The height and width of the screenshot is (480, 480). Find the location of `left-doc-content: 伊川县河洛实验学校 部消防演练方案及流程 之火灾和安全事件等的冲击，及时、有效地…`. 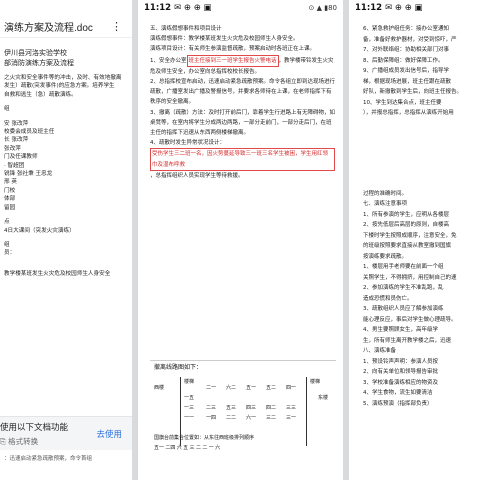

left-doc-content: 伊川县河洛实验学校 部消防演练方案及流程 之火灾和安全事件等的冲击，及时、有效地… is located at coordinates (66, 158).